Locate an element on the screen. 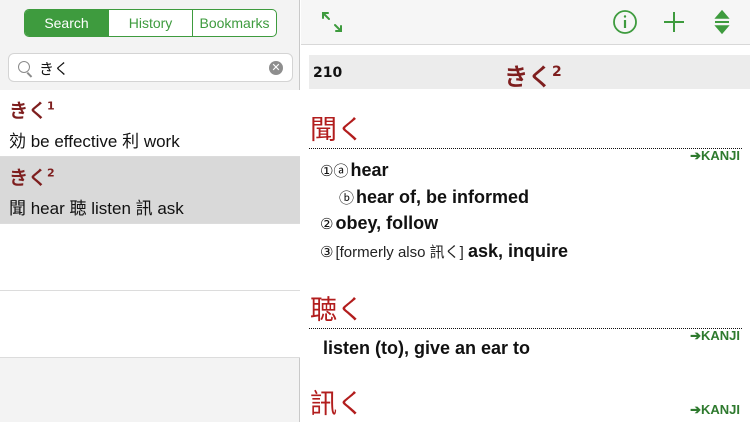 The image size is (750, 422). entry-header: 210 きく2 is located at coordinates (529, 73).